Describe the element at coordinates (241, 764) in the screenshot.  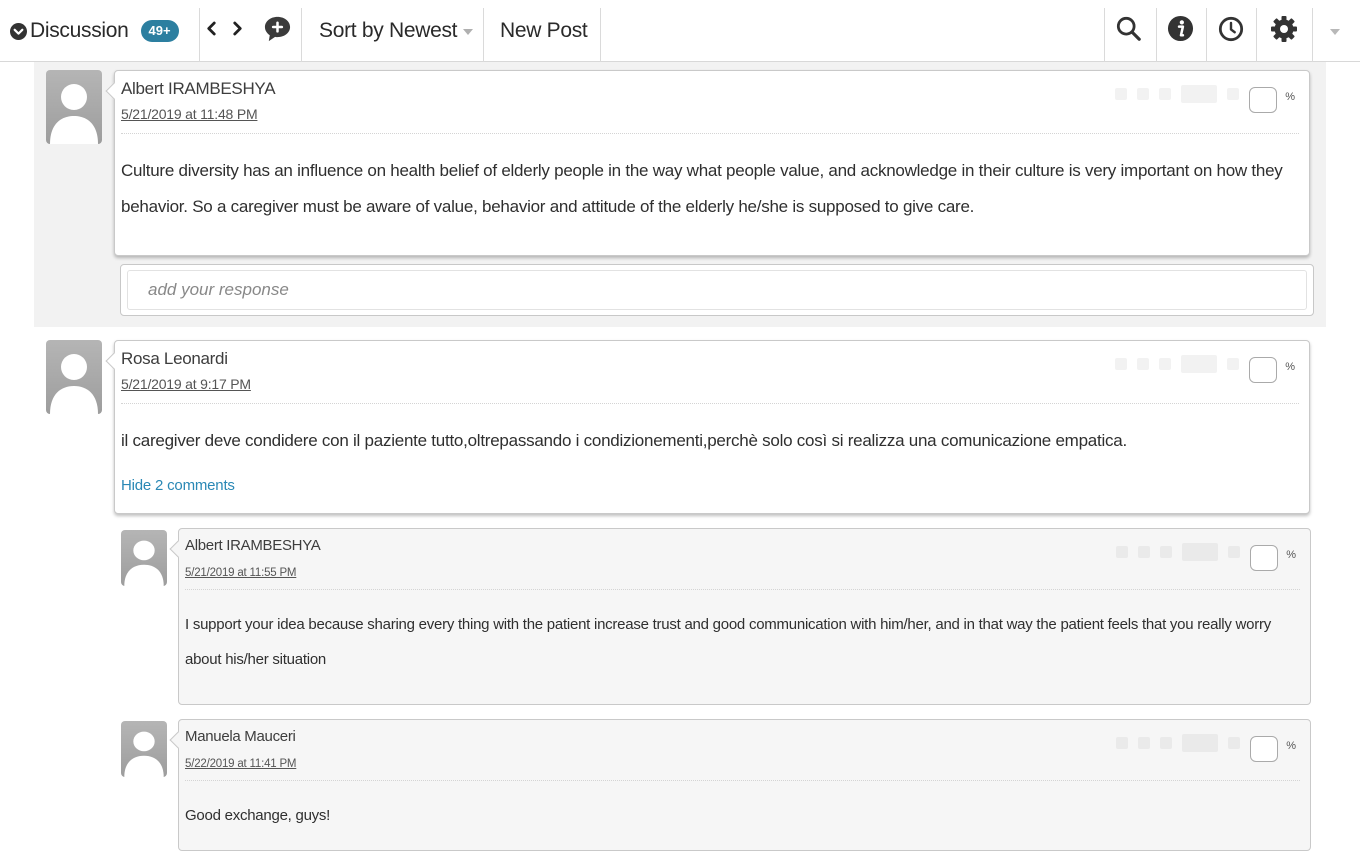
I see `reply-date: 5/22/2019 at 11:41 PM` at that location.